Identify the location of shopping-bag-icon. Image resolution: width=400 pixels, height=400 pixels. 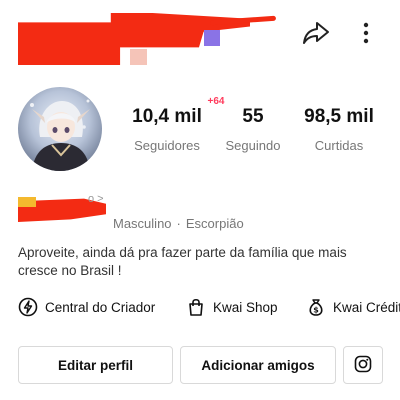
(196, 307).